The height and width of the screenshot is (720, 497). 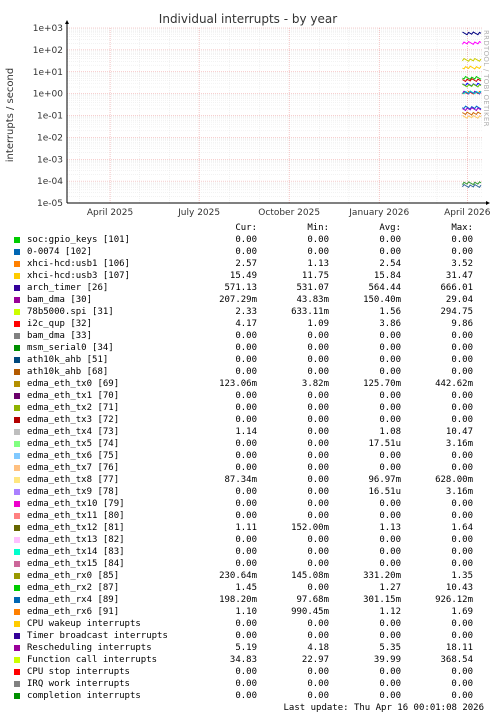 I want to click on legend-cur: 207.29m, so click(x=238, y=300).